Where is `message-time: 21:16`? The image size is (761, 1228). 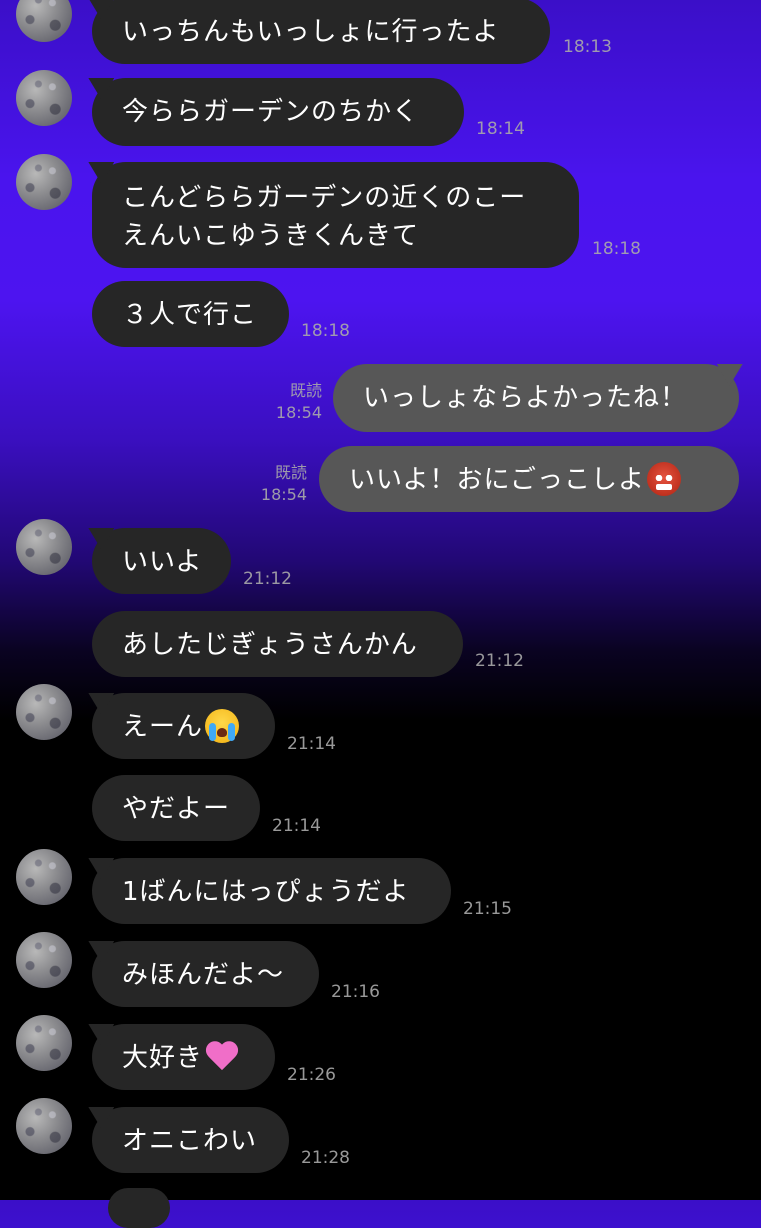 message-time: 21:16 is located at coordinates (355, 992).